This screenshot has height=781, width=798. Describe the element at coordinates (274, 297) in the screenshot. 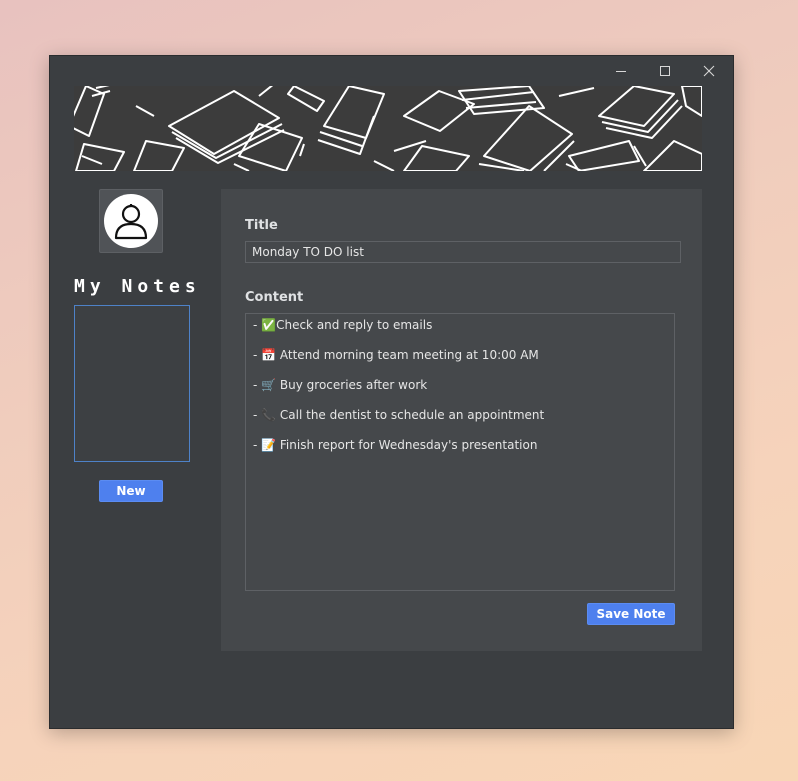

I see `content-label: Content` at that location.